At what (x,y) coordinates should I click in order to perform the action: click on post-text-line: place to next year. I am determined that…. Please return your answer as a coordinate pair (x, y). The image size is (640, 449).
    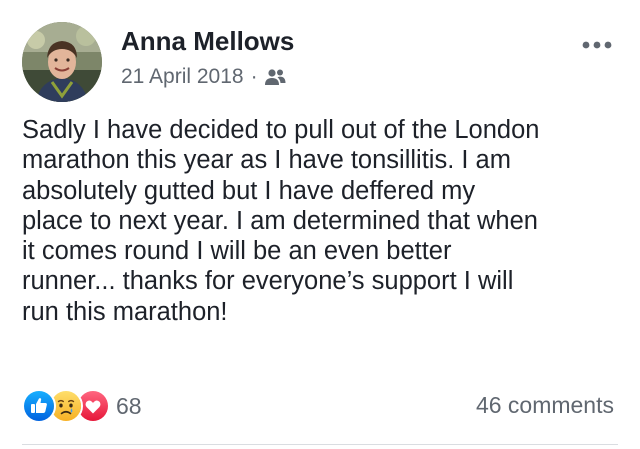
    Looking at the image, I should click on (280, 220).